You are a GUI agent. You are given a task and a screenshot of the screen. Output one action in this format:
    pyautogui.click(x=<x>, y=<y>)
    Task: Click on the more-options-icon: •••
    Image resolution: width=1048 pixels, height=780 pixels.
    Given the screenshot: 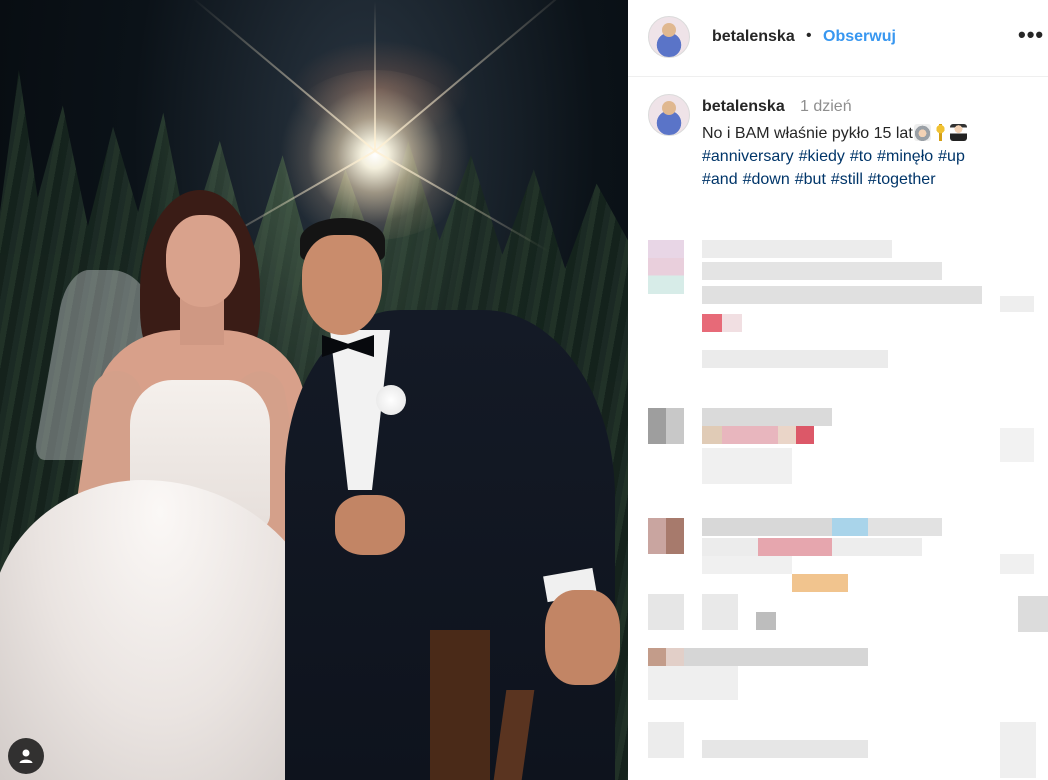 What is the action you would take?
    pyautogui.click(x=1031, y=35)
    